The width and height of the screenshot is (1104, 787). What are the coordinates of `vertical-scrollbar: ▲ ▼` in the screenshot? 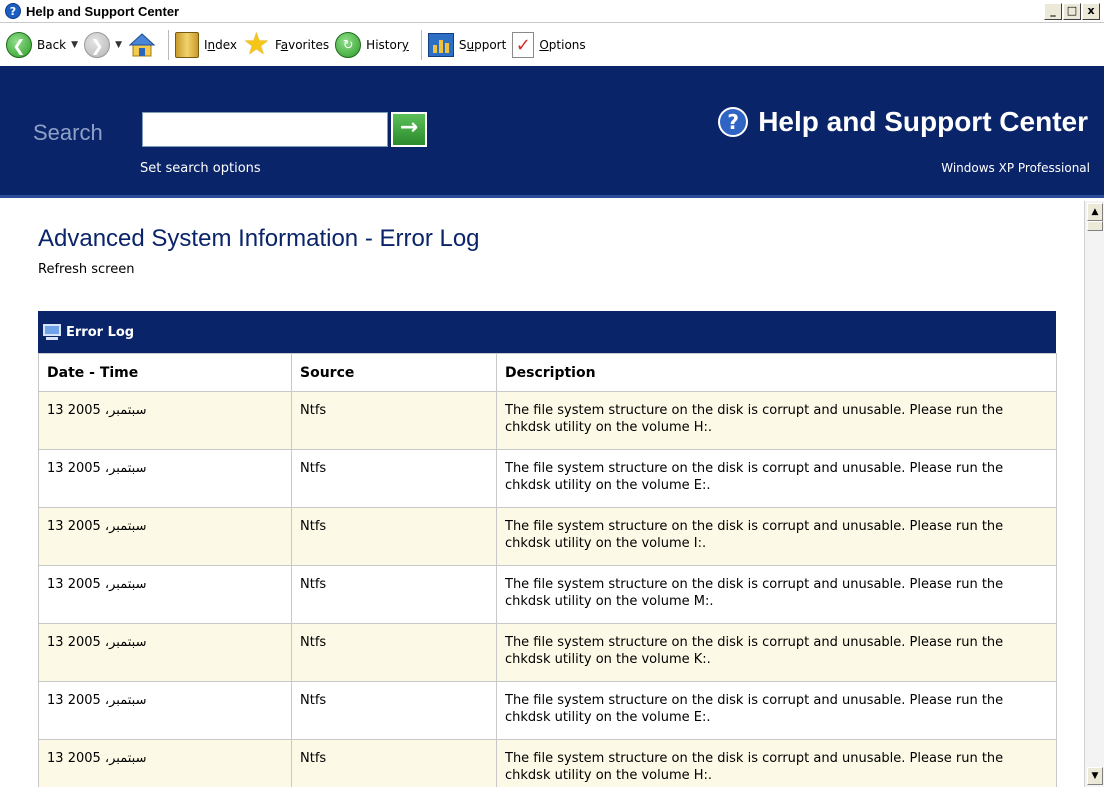 It's located at (1094, 494).